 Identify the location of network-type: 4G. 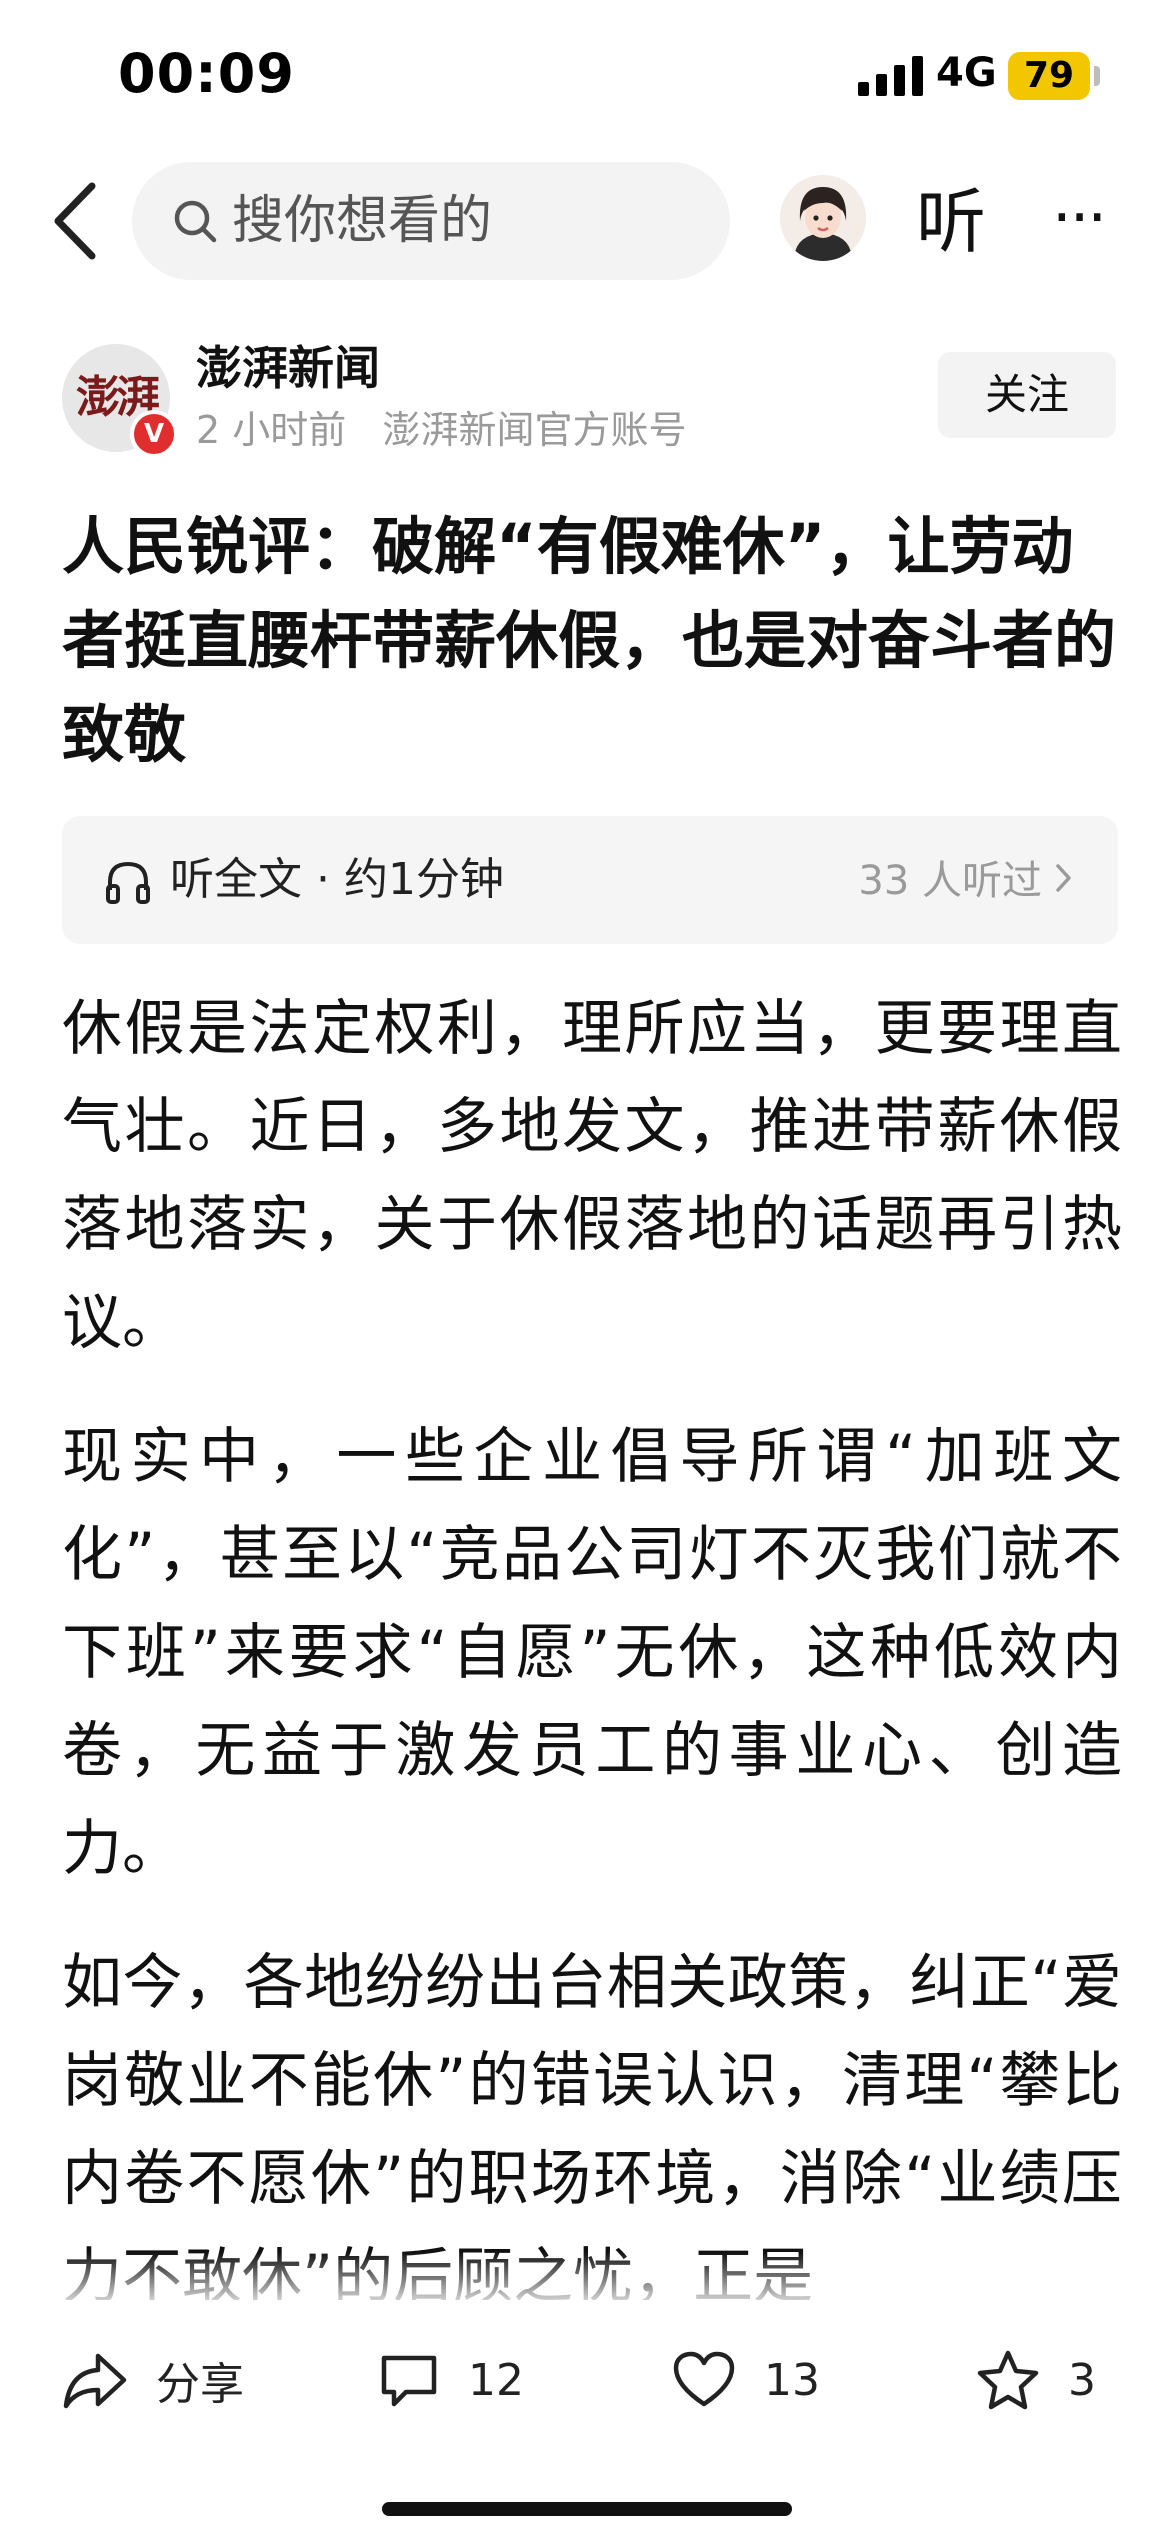
(966, 73).